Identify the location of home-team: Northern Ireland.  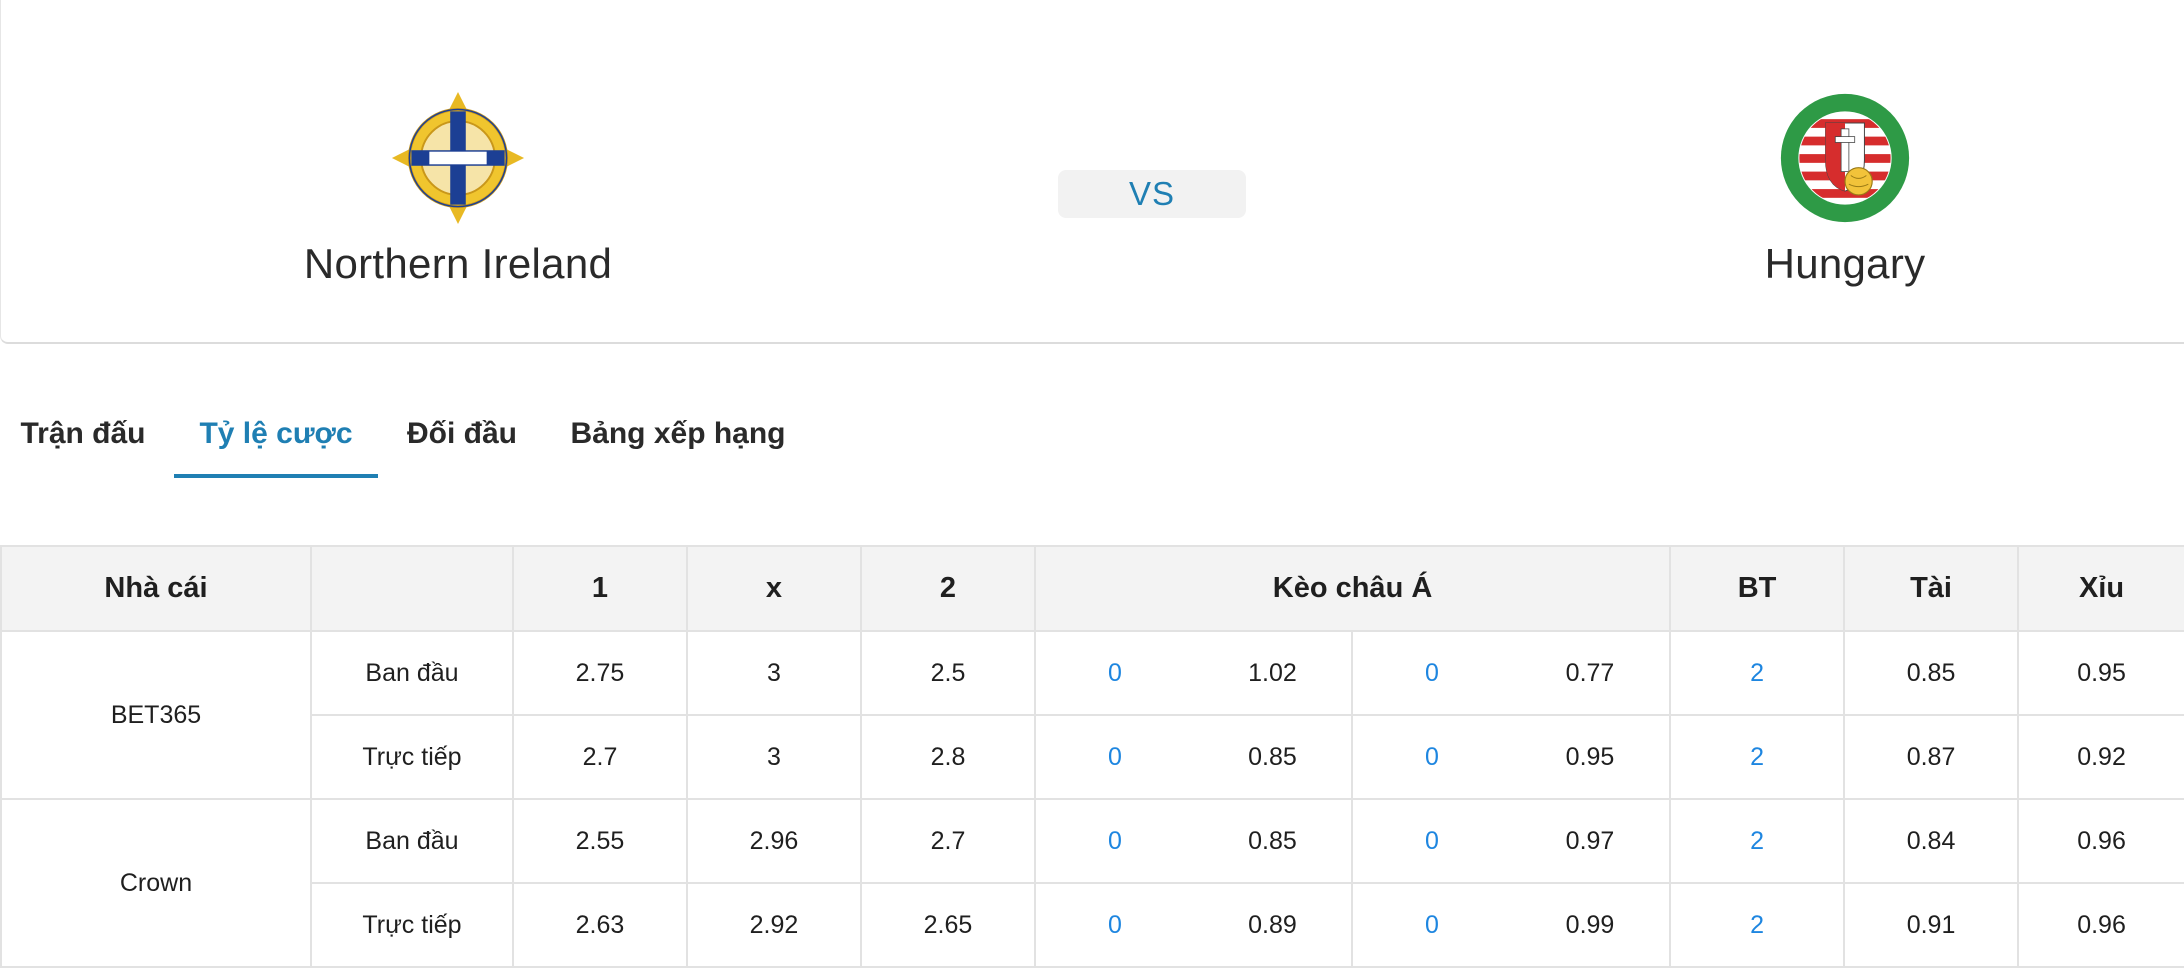
(458, 189).